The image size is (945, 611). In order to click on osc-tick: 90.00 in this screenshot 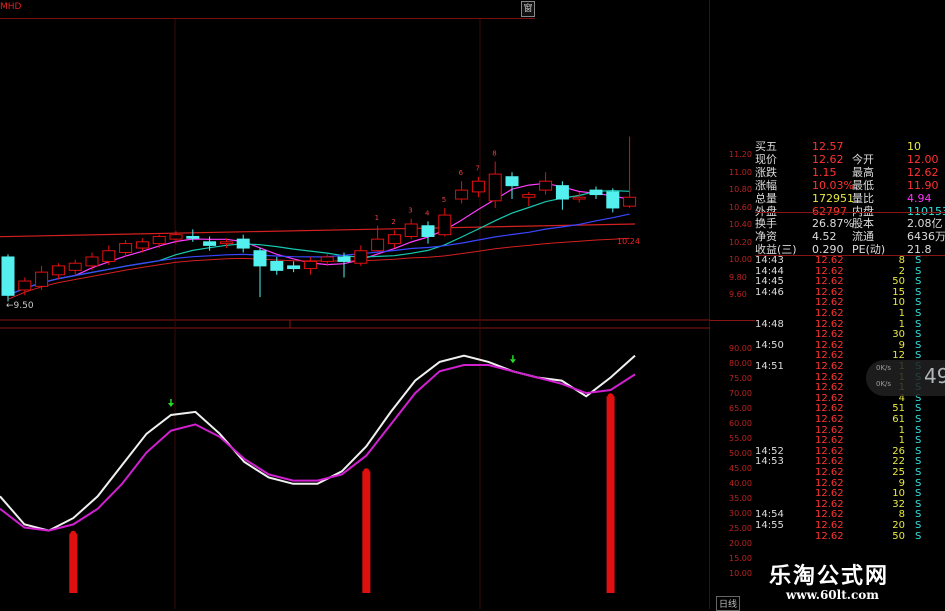, I will do `click(740, 348)`.